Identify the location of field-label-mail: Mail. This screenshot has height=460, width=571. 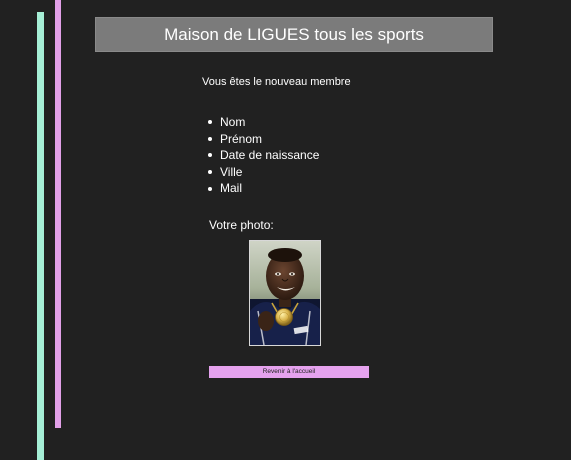
(231, 188).